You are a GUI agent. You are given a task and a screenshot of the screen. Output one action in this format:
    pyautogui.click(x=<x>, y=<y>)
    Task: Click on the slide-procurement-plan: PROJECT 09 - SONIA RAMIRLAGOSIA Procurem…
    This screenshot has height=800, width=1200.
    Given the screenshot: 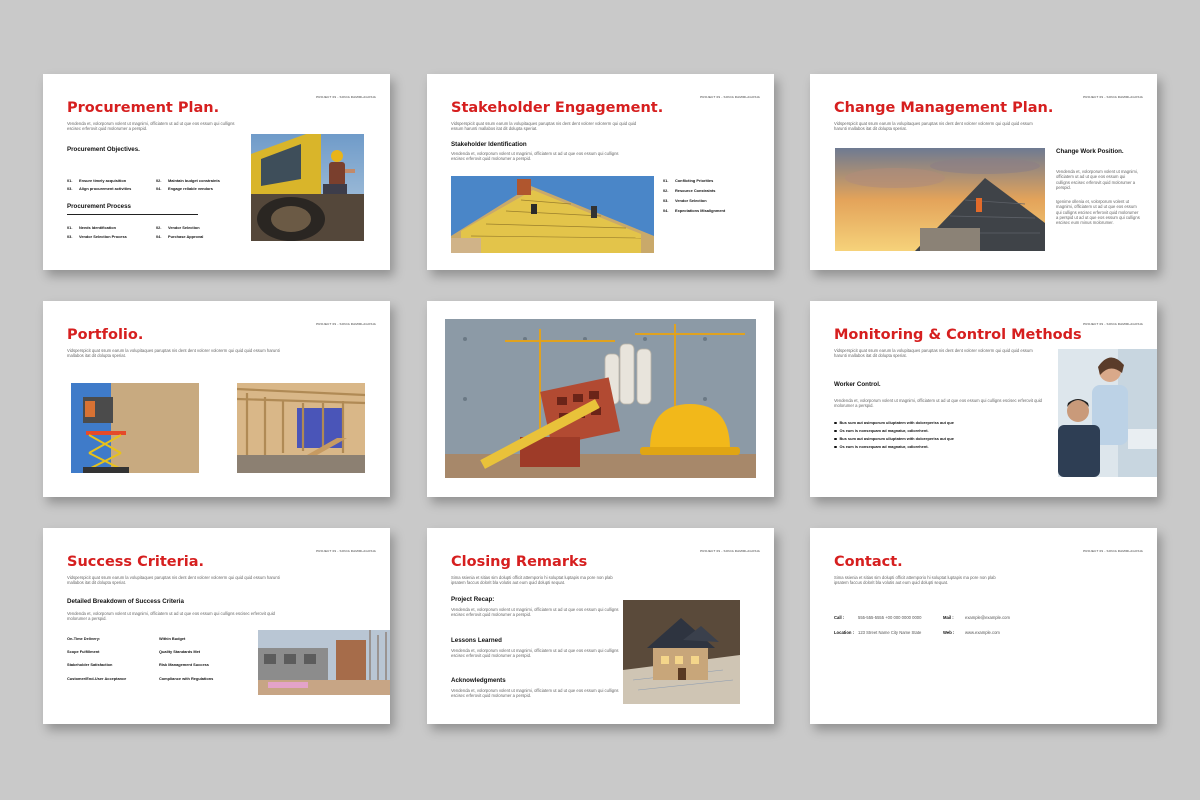 What is the action you would take?
    pyautogui.click(x=216, y=172)
    